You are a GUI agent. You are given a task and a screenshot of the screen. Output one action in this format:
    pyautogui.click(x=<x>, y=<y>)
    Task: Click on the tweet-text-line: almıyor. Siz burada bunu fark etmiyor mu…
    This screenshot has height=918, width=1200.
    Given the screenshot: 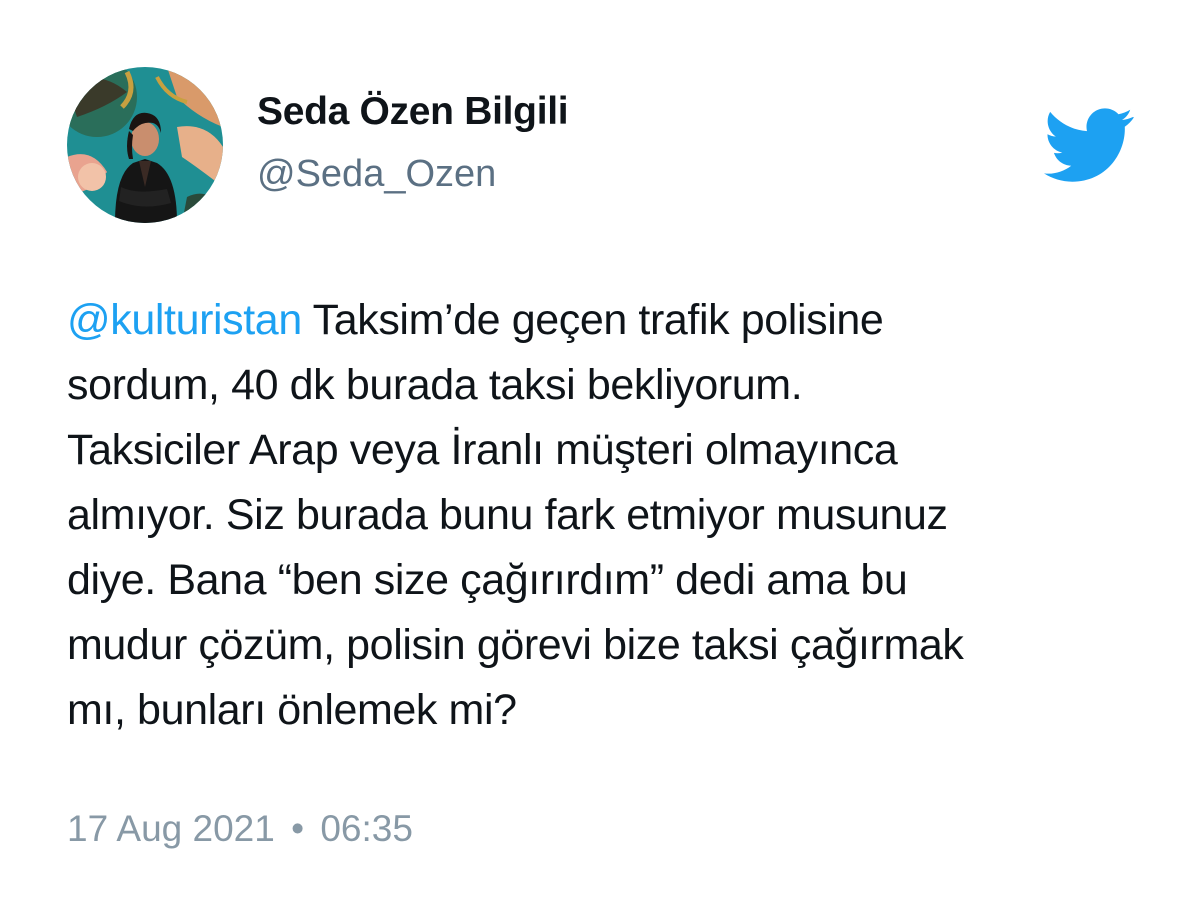 What is the action you would take?
    pyautogui.click(x=507, y=515)
    